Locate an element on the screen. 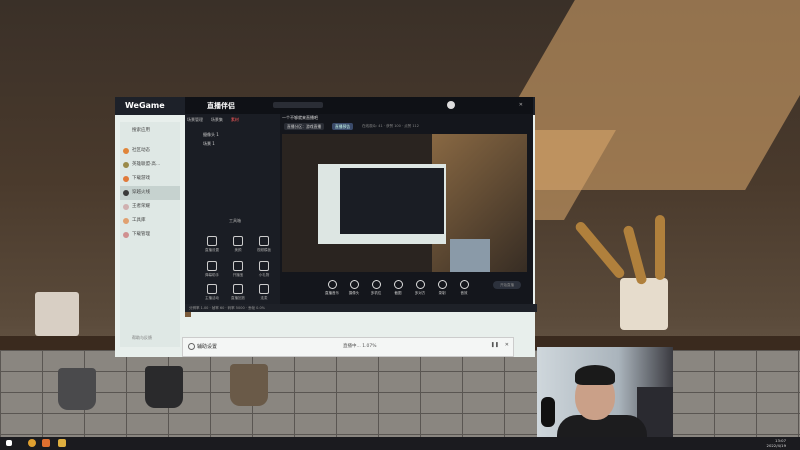 The width and height of the screenshot is (800, 450). multicam-icon is located at coordinates (376, 284).